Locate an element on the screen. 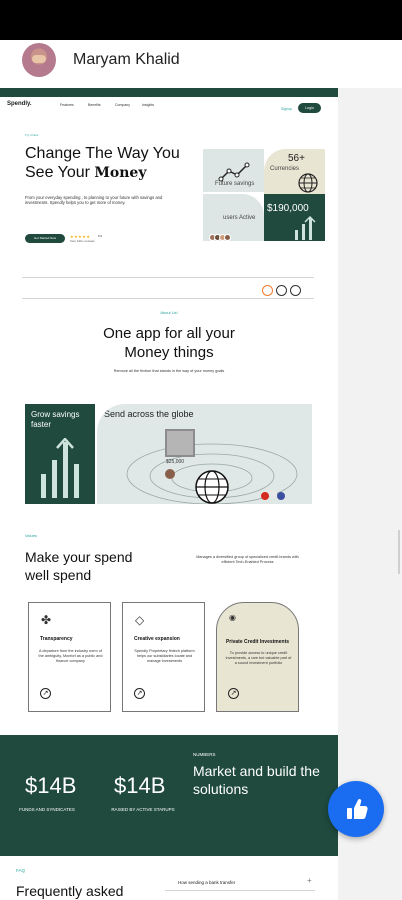 This screenshot has height=900, width=402. plus-icon: + is located at coordinates (309, 880).